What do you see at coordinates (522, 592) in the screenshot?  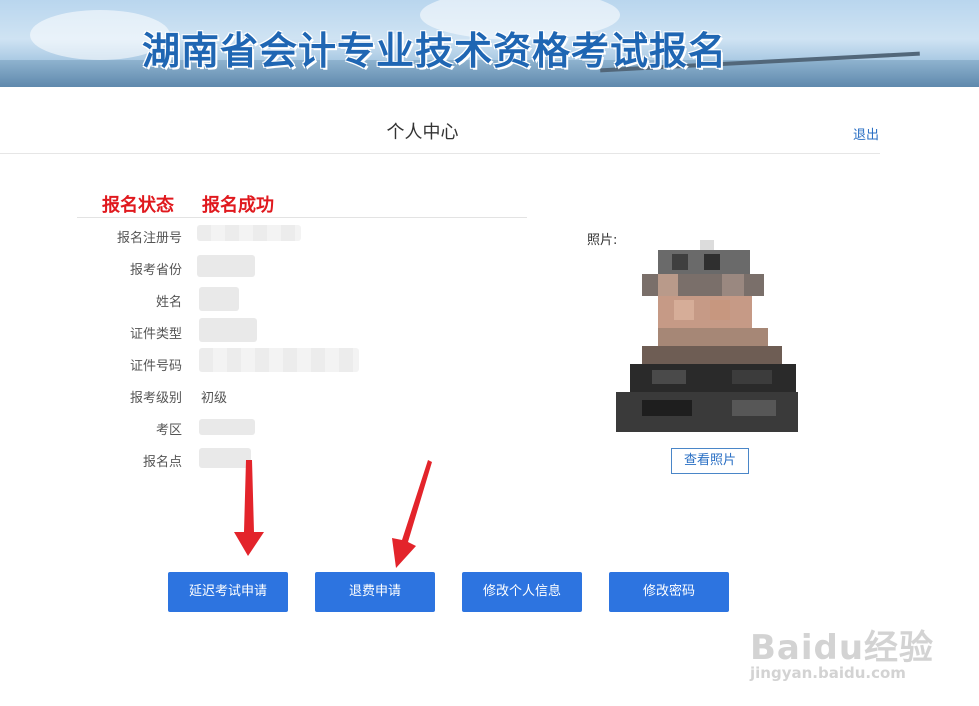 I see `edit-personal-info-button: 修改个人信息` at bounding box center [522, 592].